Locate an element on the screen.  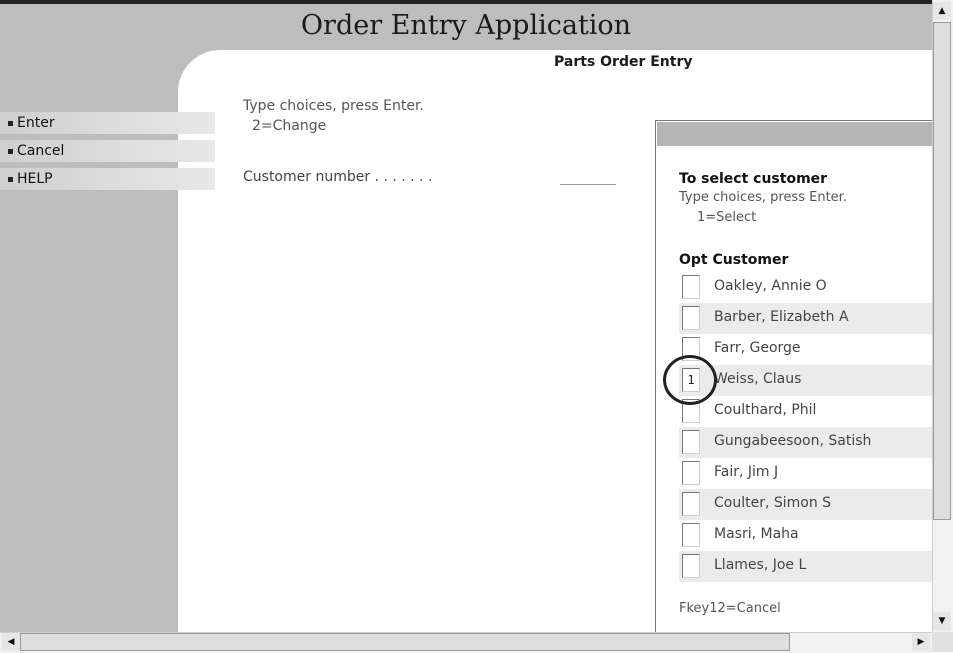
scroll-down-icon: ▼ is located at coordinates (942, 621).